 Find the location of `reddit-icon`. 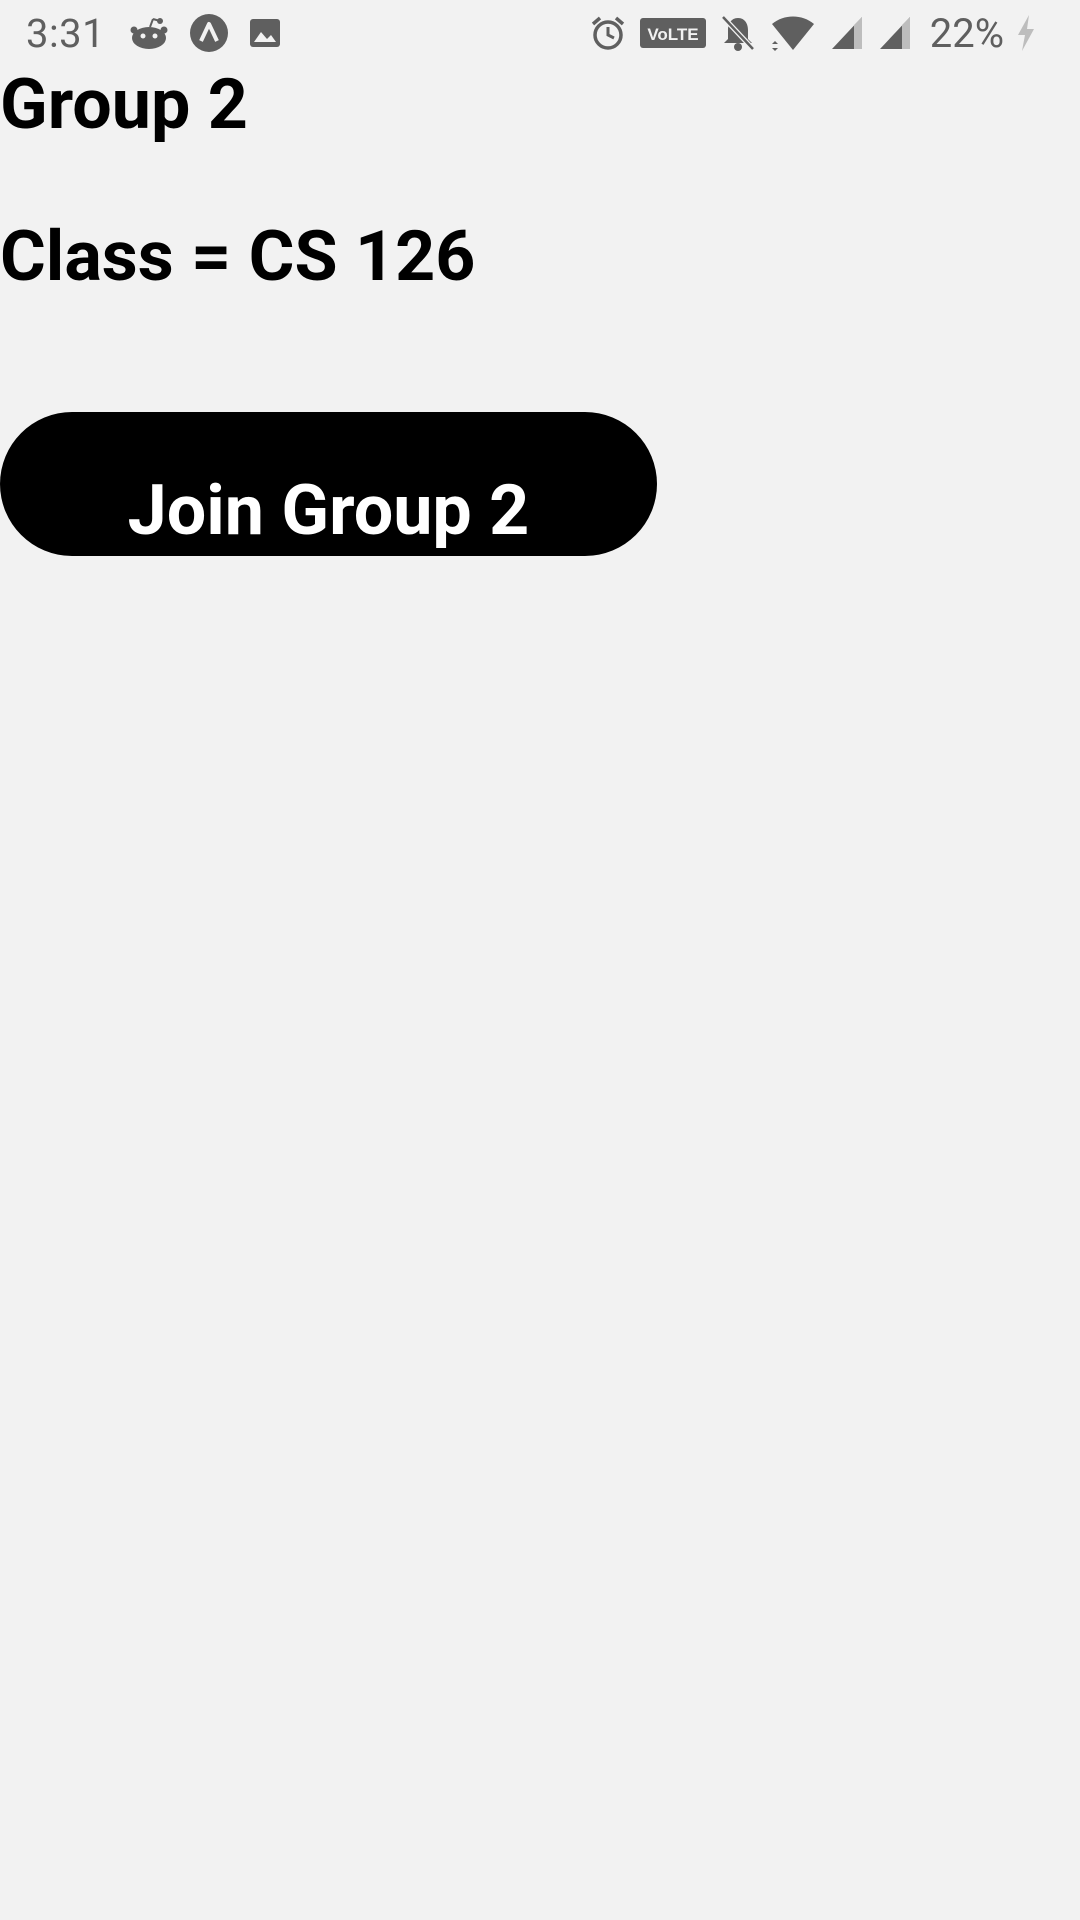

reddit-icon is located at coordinates (149, 33).